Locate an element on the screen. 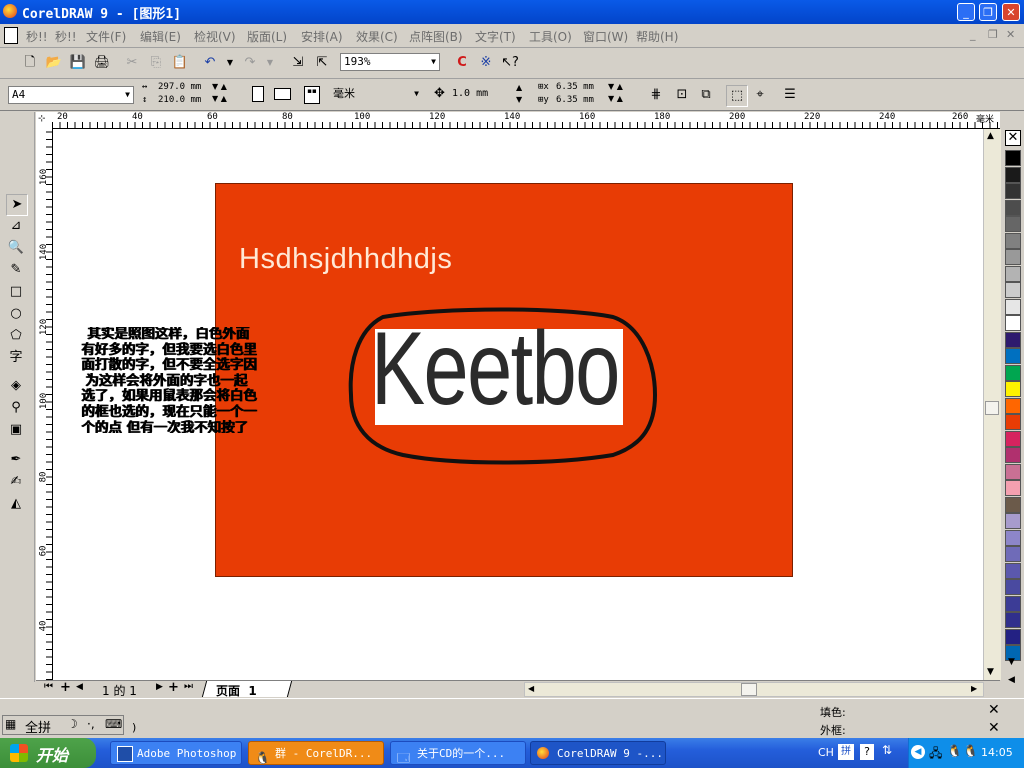 Image resolution: width=1024 pixels, height=768 pixels. close-button: ✕ is located at coordinates (1011, 12).